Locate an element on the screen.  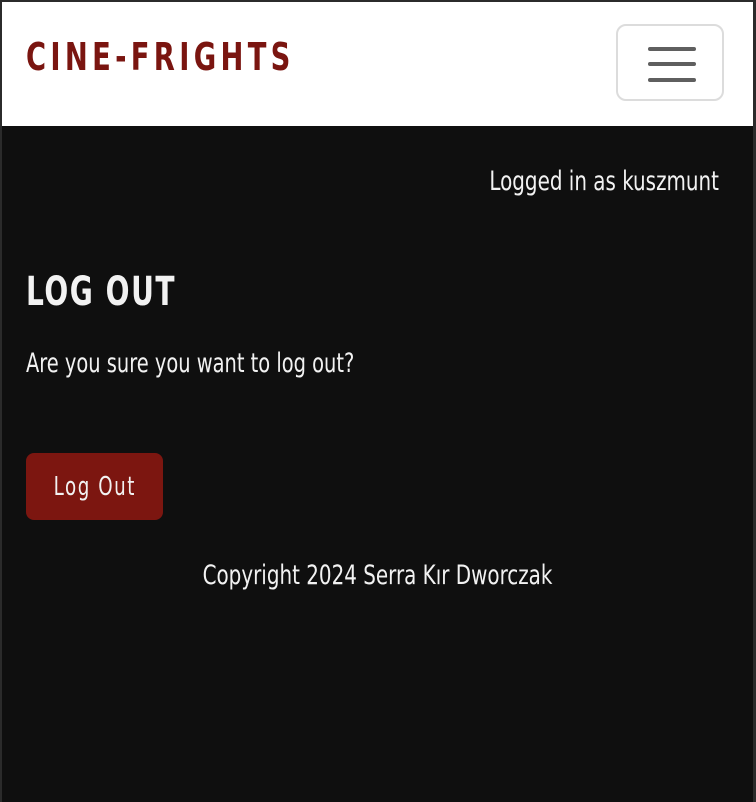
logout-button: Log Out is located at coordinates (94, 486).